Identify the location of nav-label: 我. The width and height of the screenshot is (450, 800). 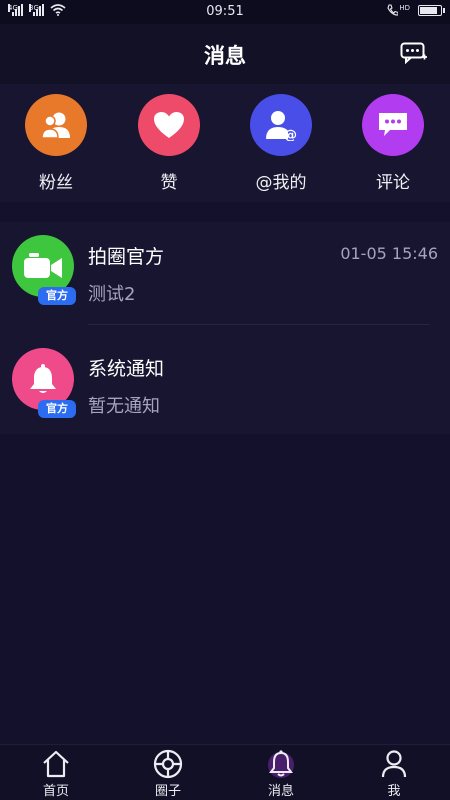
(394, 791).